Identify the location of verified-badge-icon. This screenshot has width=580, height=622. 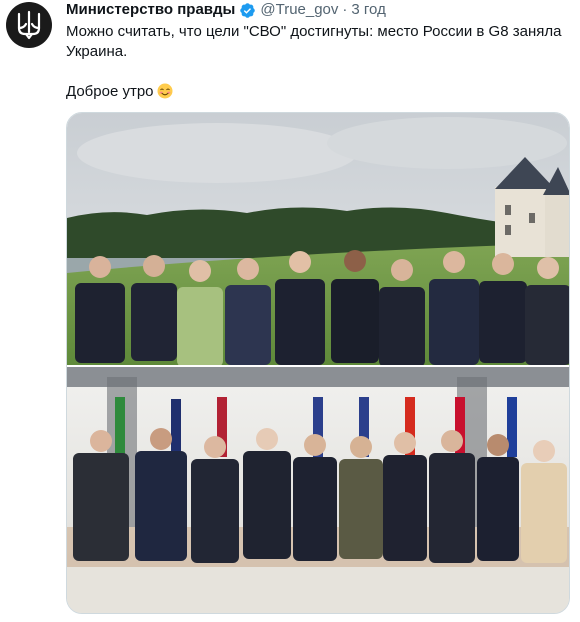
(248, 10).